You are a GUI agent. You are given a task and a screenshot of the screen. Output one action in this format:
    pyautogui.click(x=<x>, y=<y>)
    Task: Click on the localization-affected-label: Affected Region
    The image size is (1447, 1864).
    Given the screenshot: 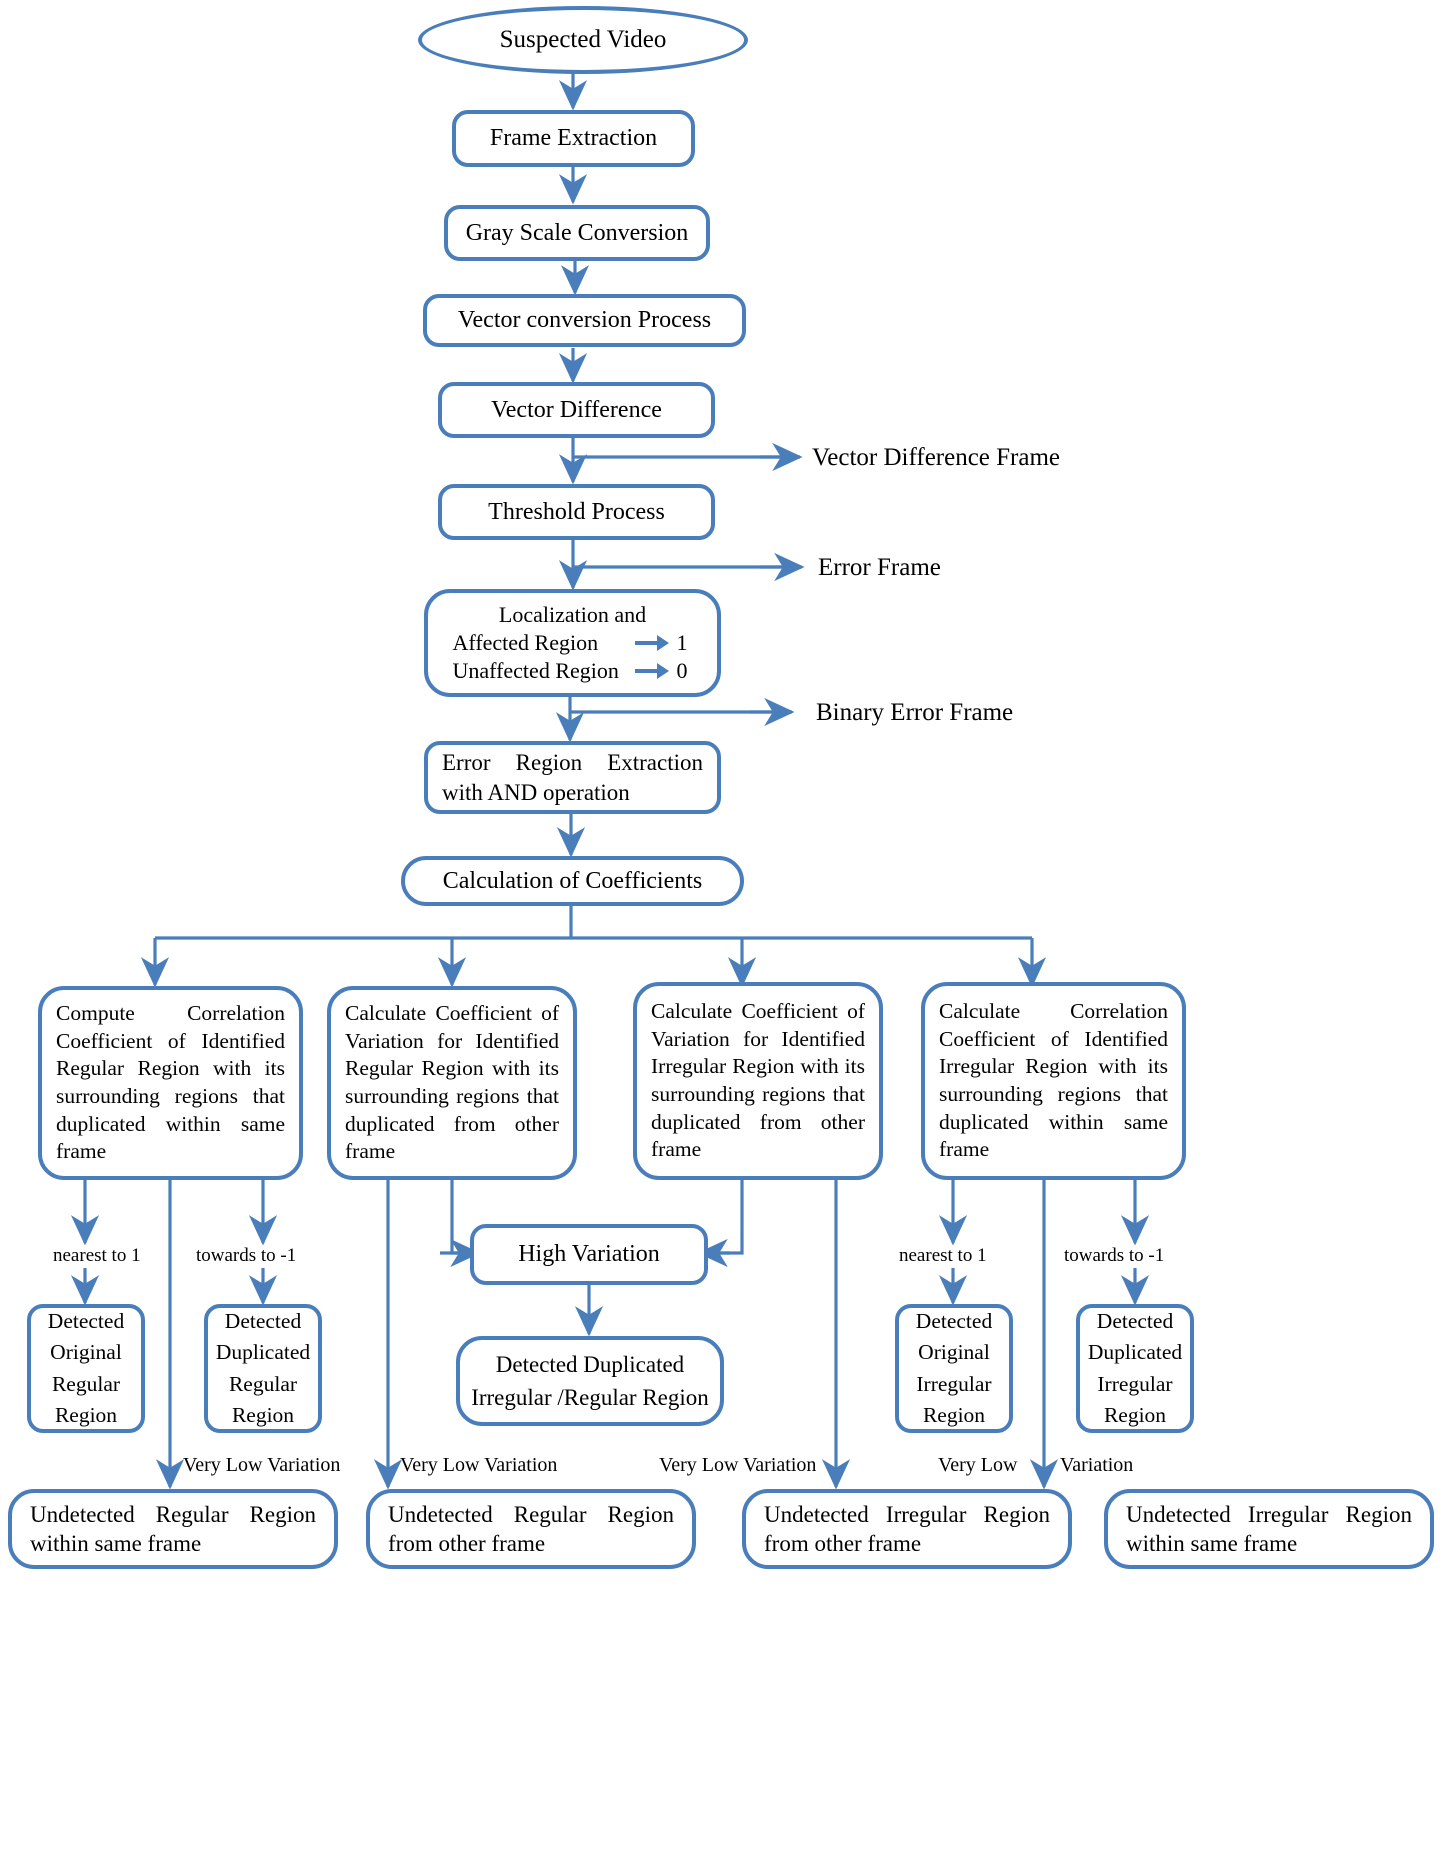 What is the action you would take?
    pyautogui.click(x=525, y=642)
    